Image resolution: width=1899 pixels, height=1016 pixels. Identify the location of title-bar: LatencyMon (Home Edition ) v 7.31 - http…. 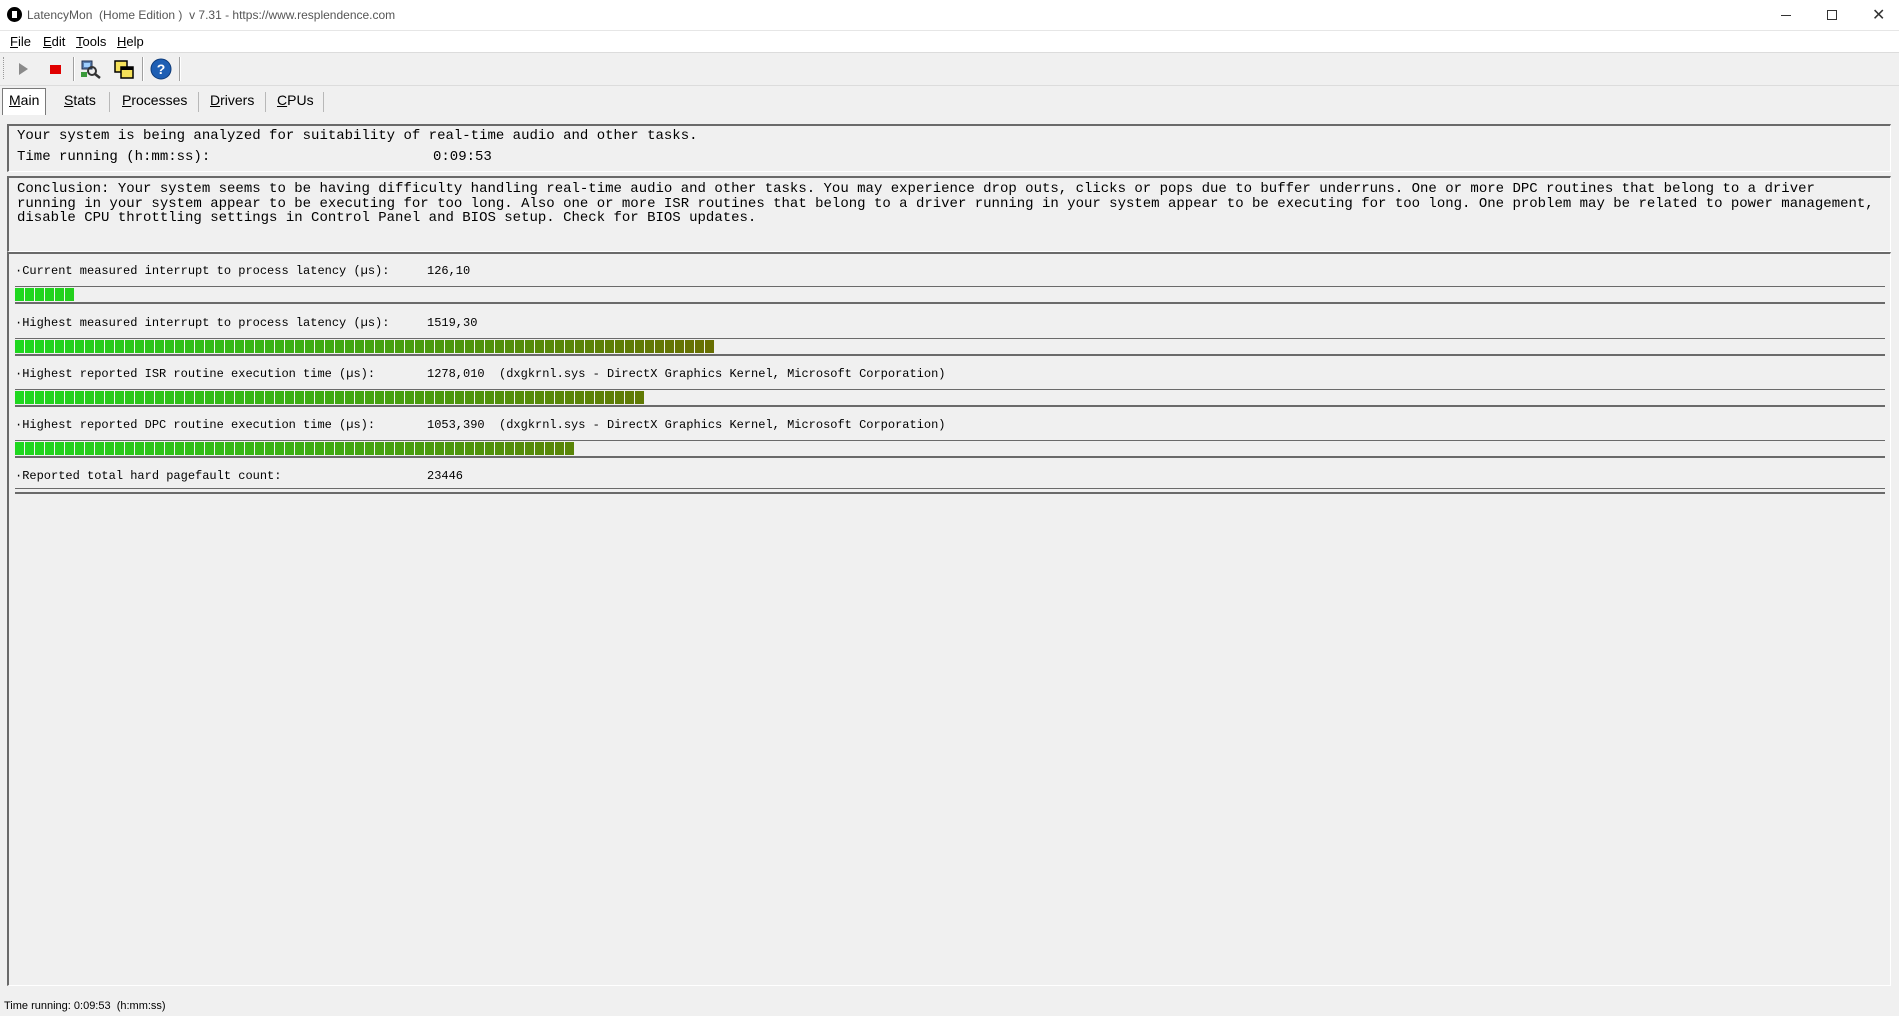
(949, 15).